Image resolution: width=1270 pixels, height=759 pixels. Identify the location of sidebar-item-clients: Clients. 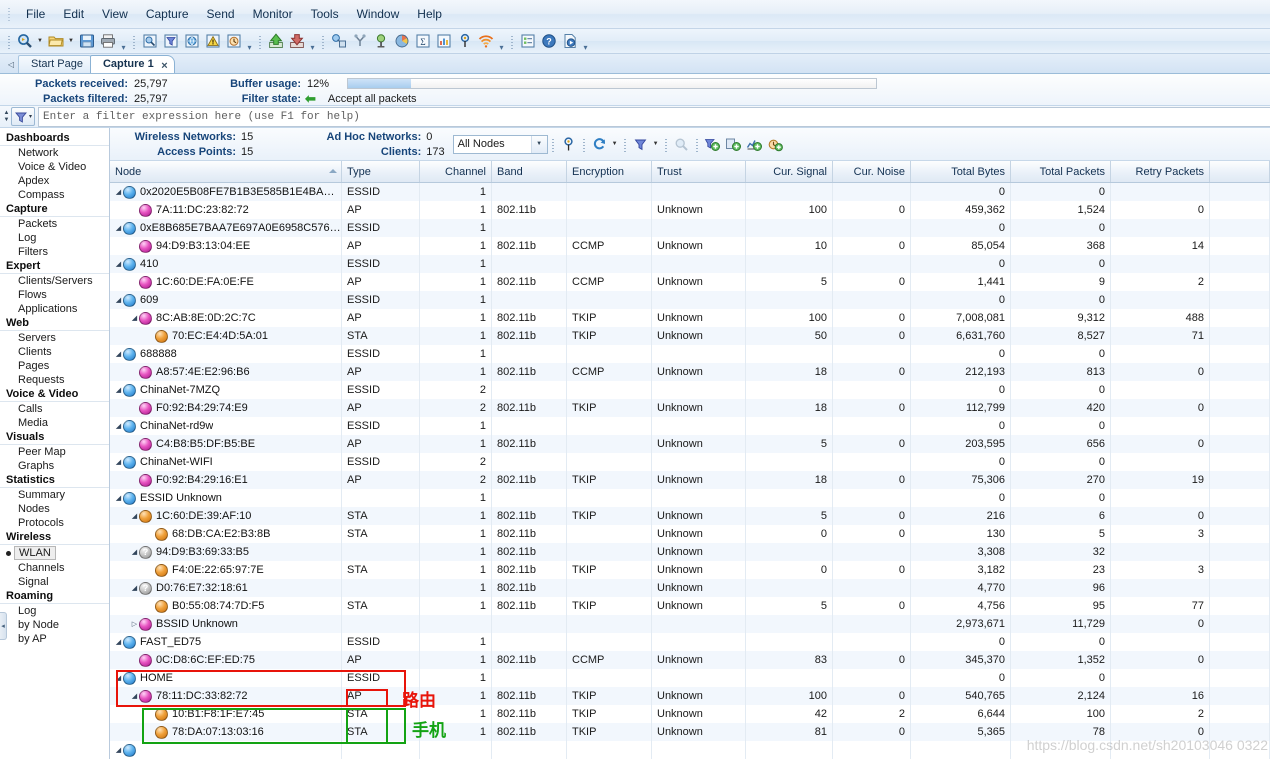
(54, 352).